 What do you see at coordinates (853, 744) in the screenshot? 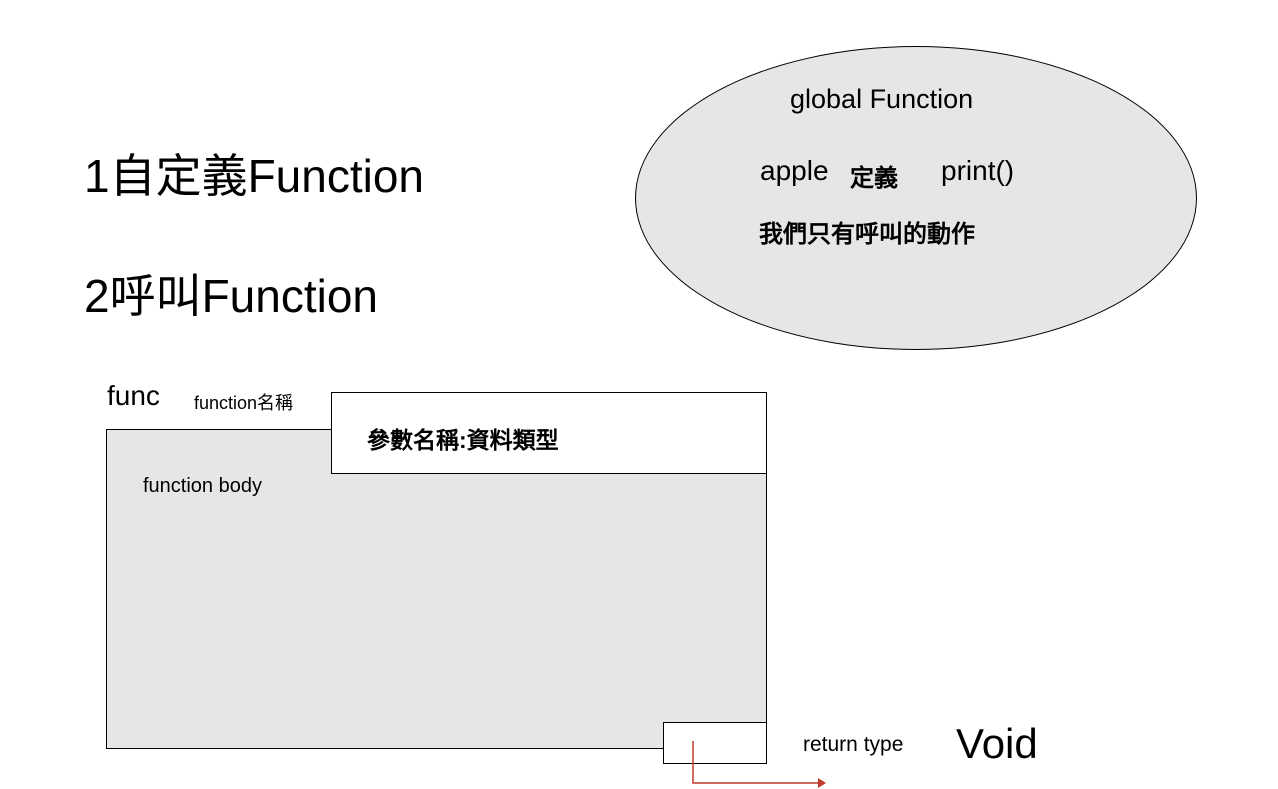
I see `return-type-label: return type` at bounding box center [853, 744].